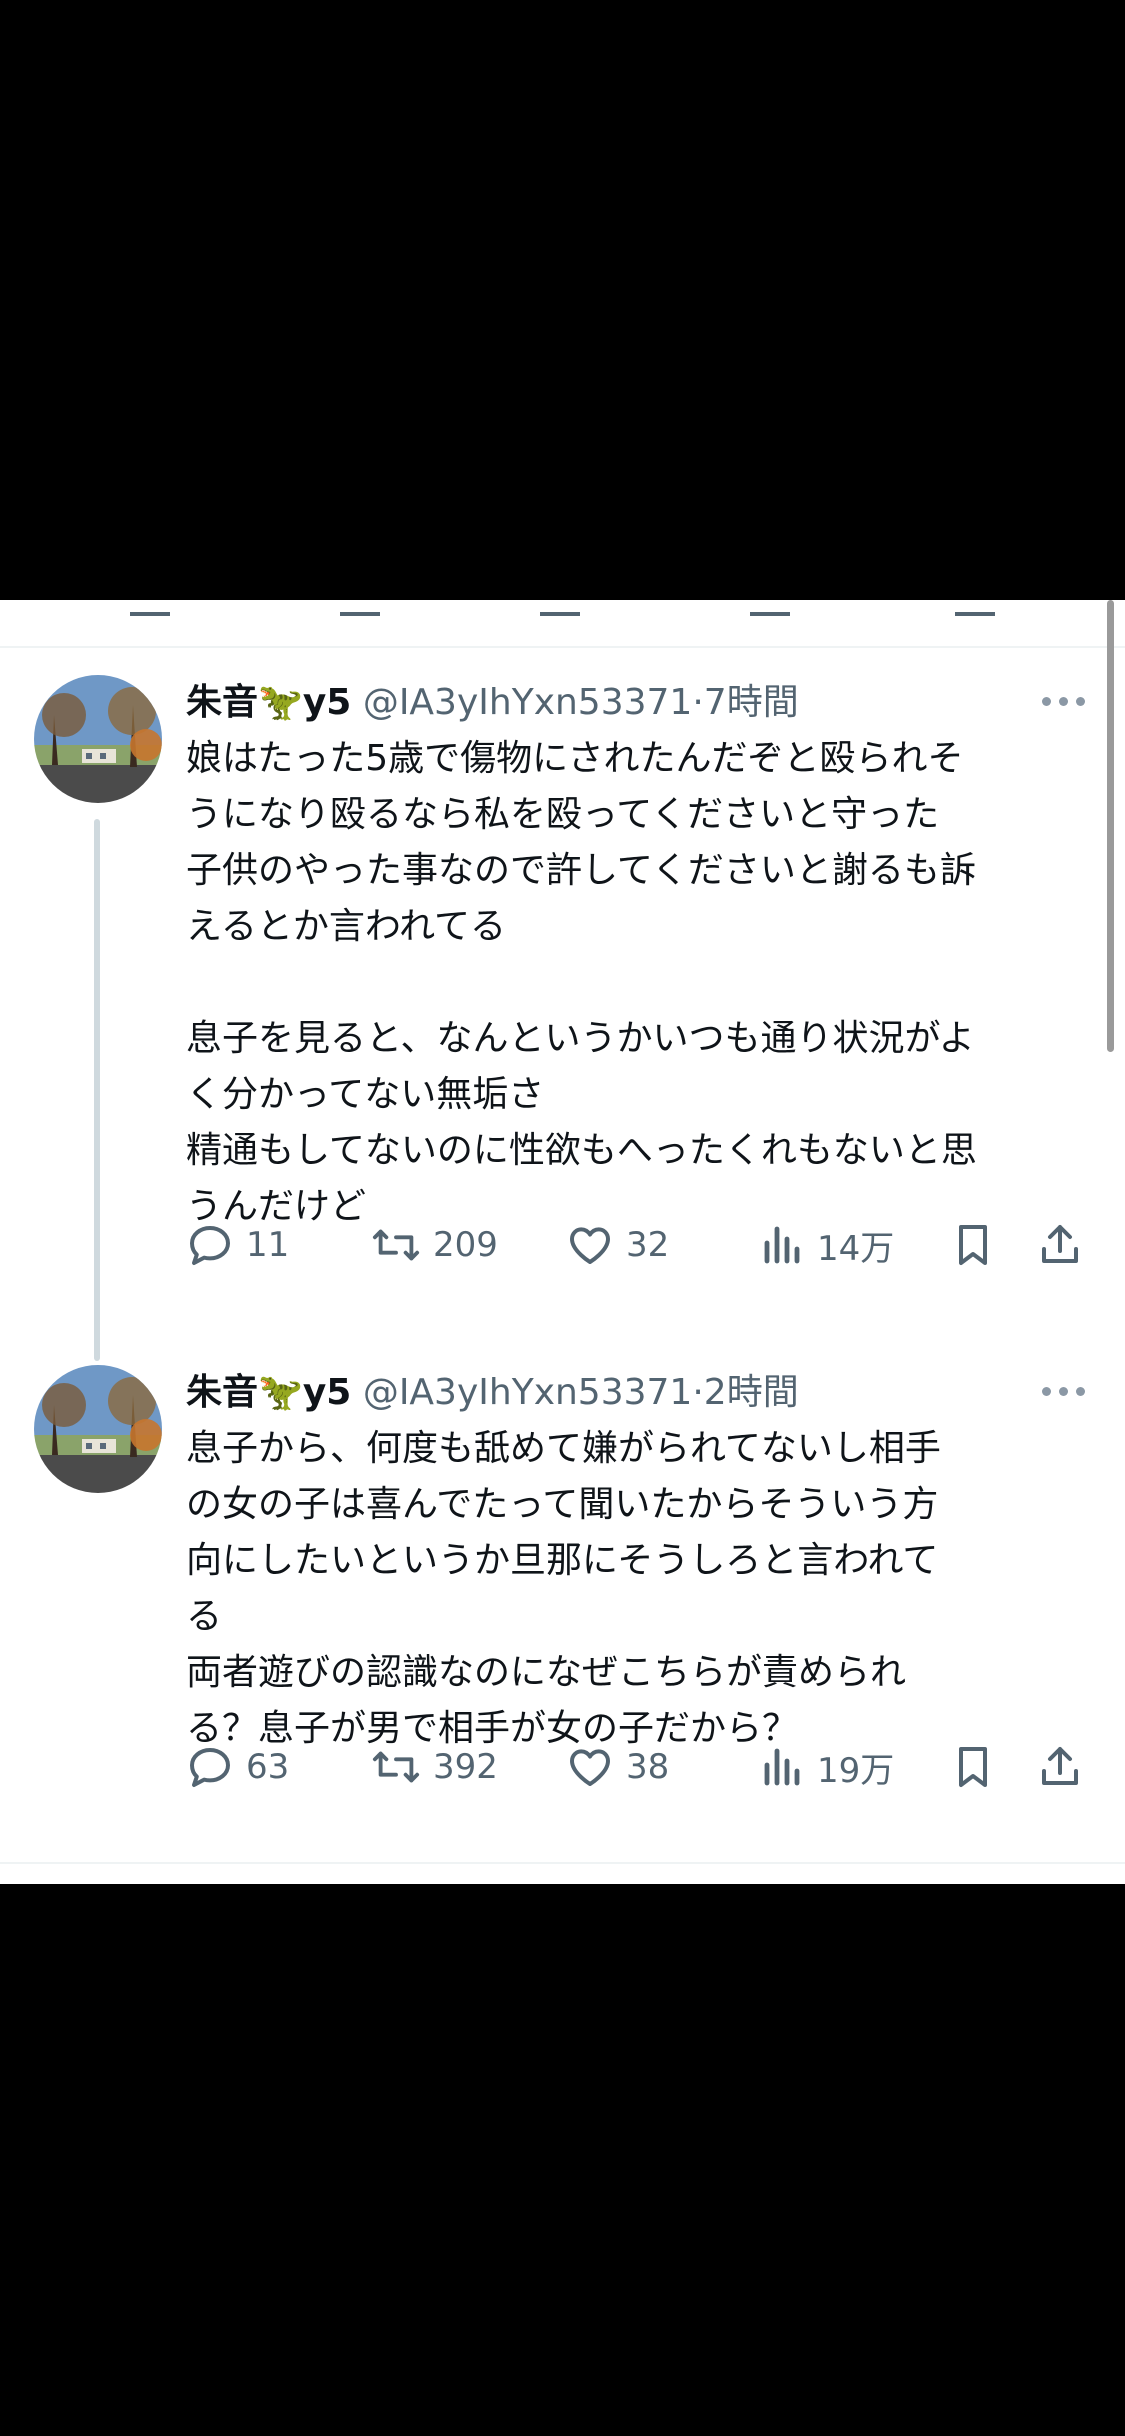 The image size is (1125, 2436). I want to click on retweet-count: 209, so click(465, 1245).